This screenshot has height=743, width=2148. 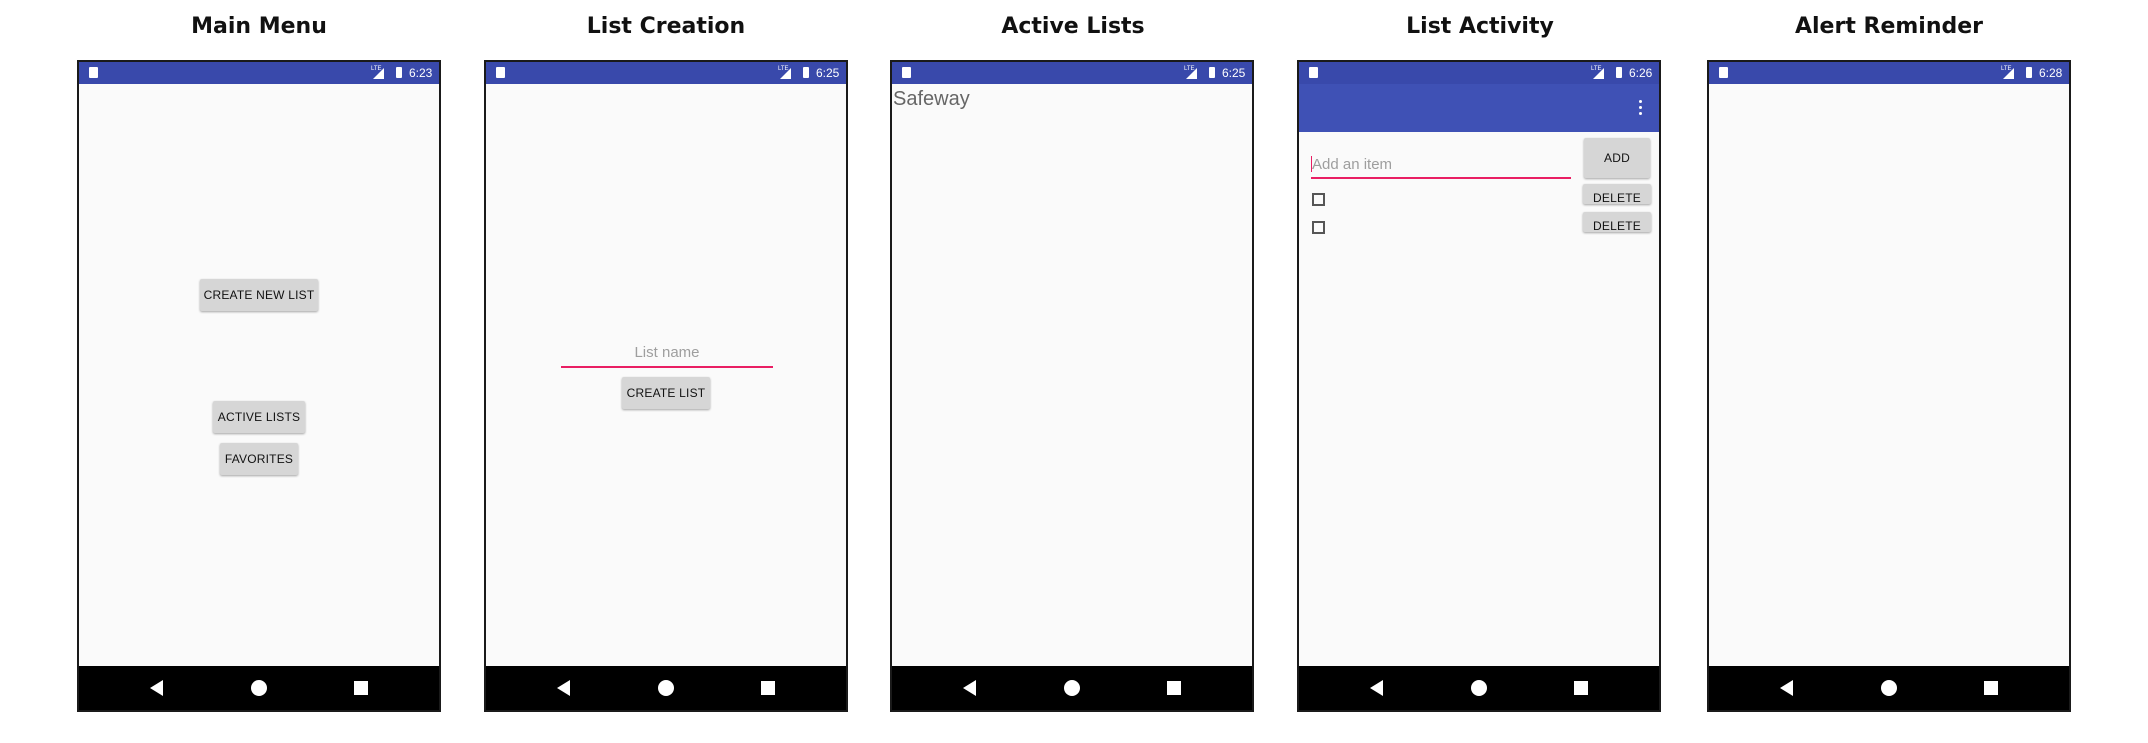 I want to click on app-bar, so click(x=1479, y=108).